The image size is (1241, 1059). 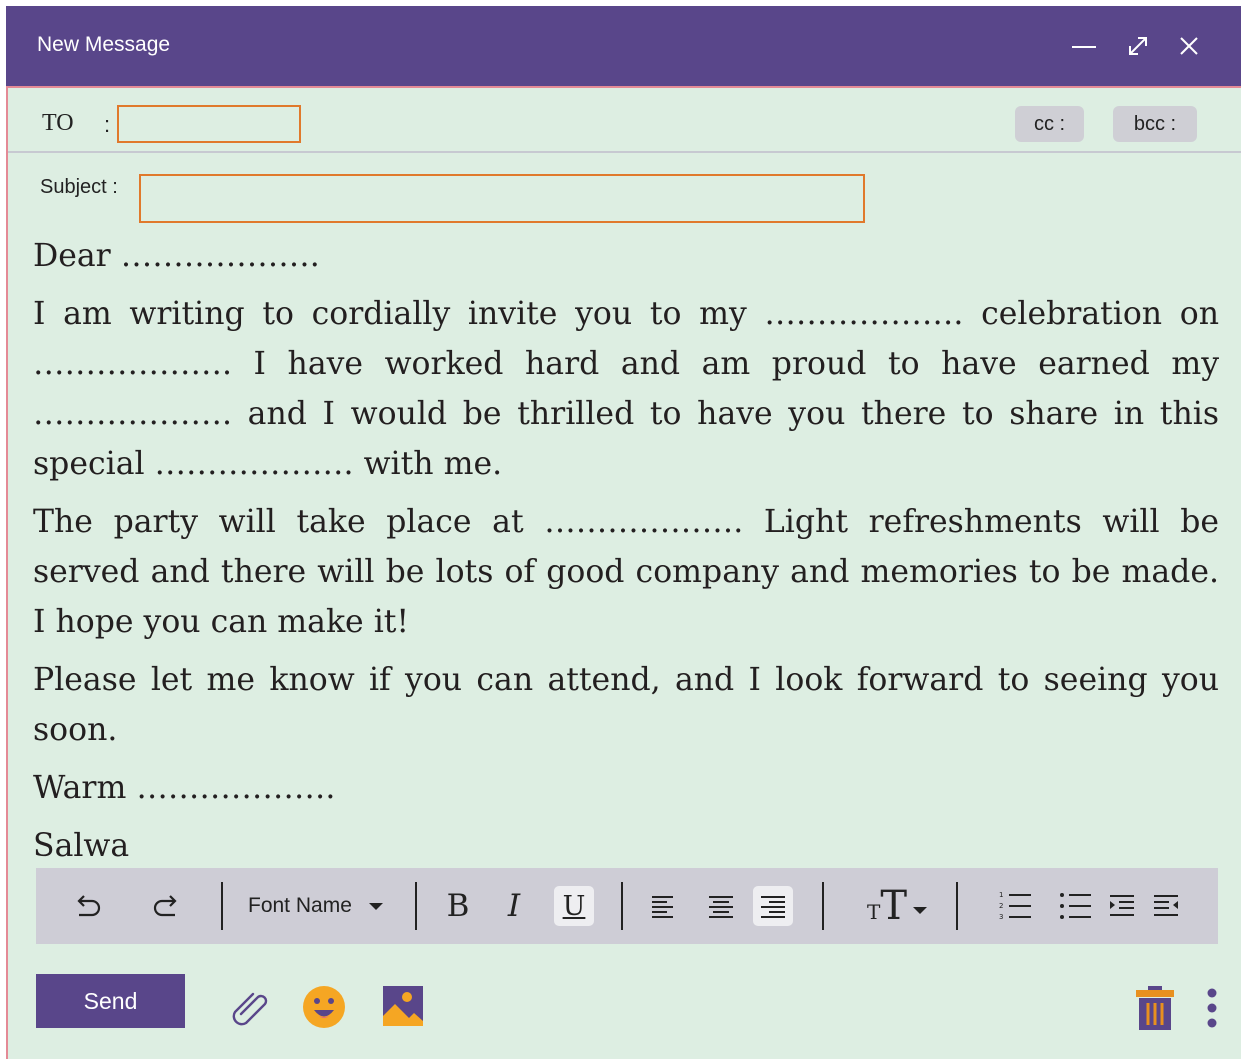 I want to click on formatting-toolbar: Font Name B I U T T 1 2 3, so click(x=627, y=906).